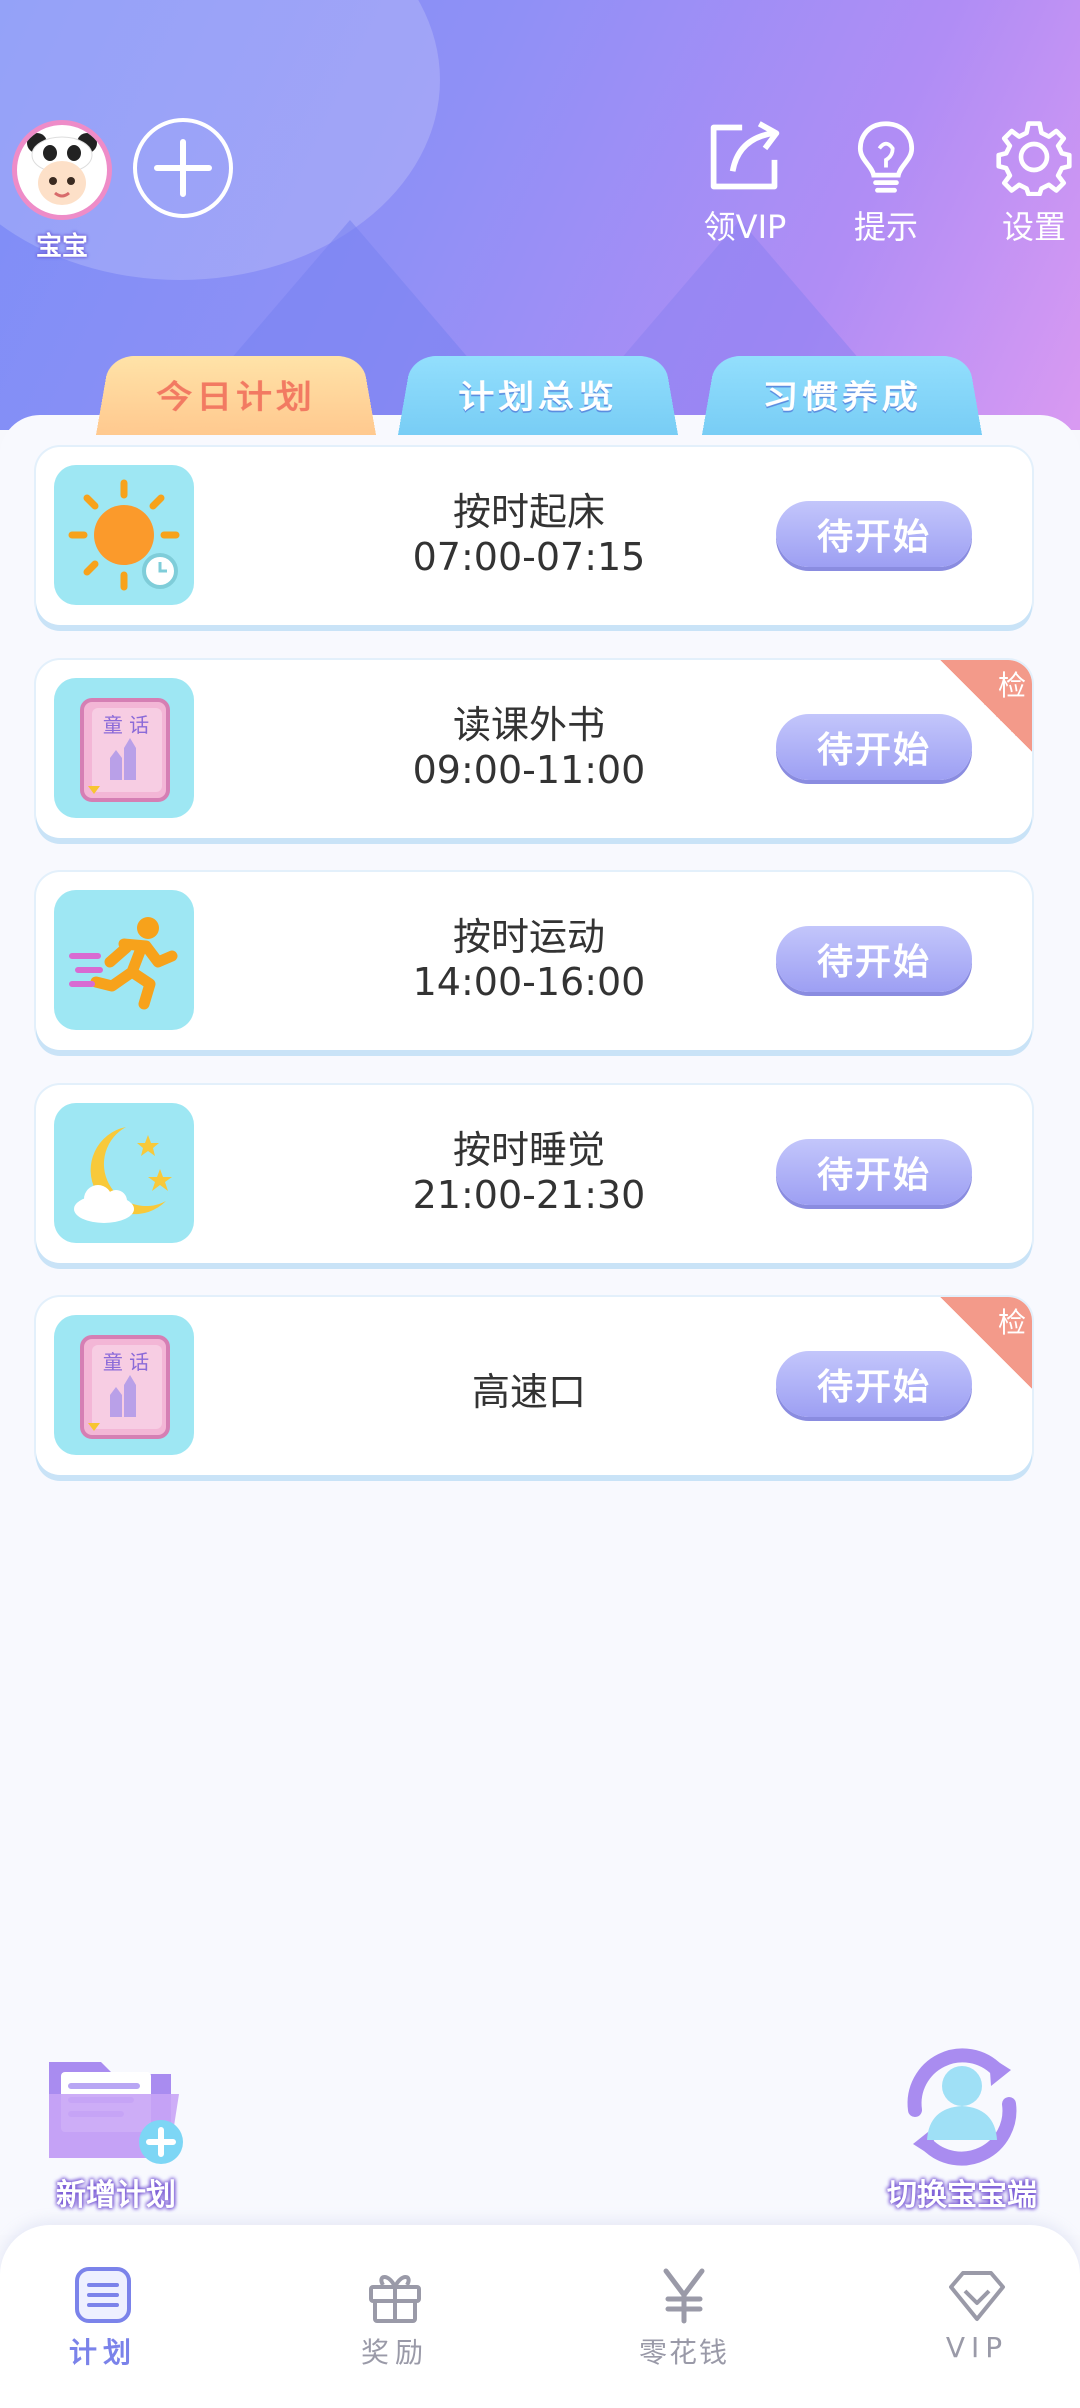 Image resolution: width=1080 pixels, height=2408 pixels. What do you see at coordinates (103, 2295) in the screenshot?
I see `plan-icon` at bounding box center [103, 2295].